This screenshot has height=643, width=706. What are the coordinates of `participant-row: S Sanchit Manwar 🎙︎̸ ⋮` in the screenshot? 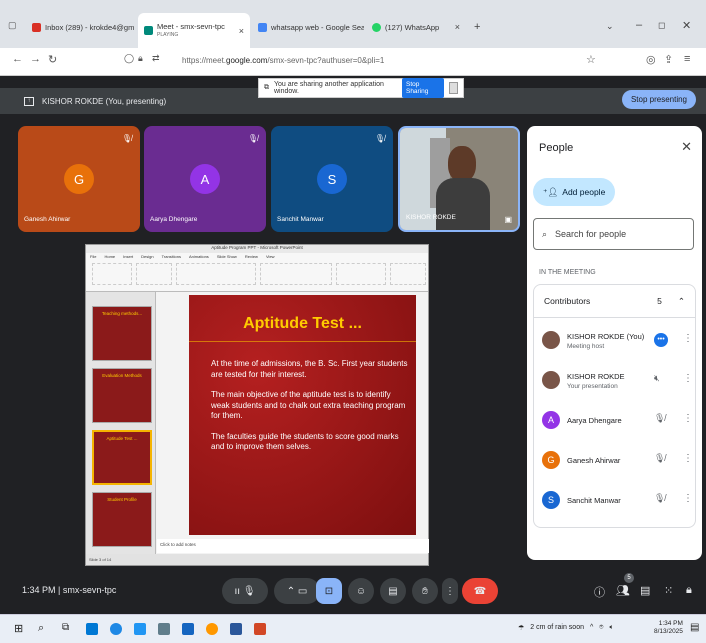 It's located at (615, 502).